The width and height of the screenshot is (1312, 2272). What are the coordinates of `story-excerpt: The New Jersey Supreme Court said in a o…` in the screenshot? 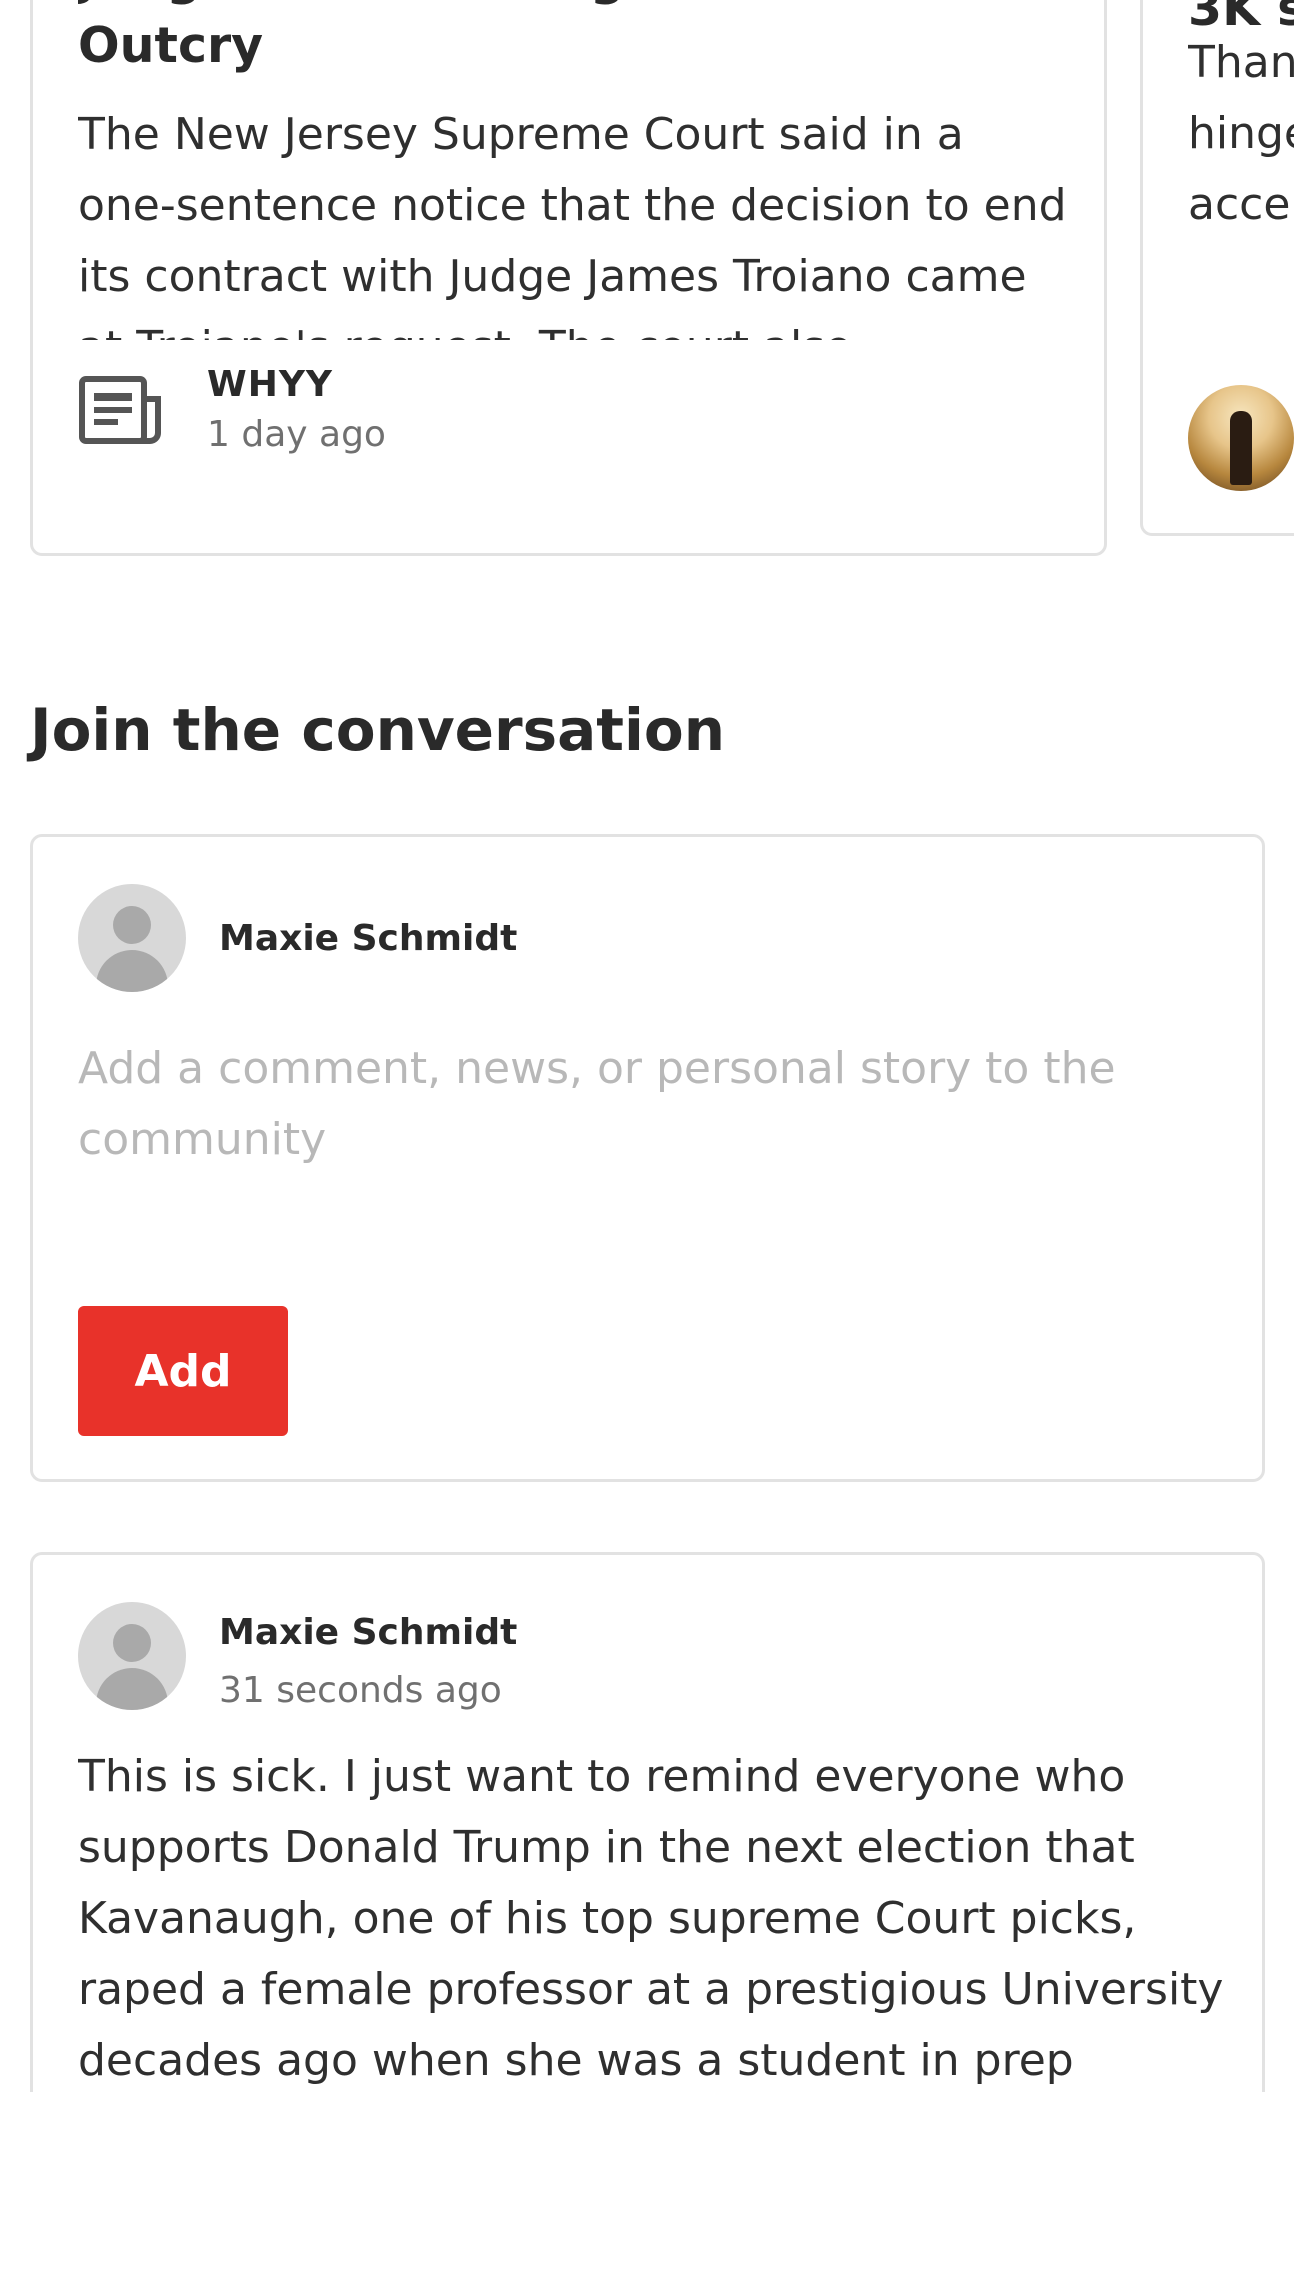 It's located at (572, 224).